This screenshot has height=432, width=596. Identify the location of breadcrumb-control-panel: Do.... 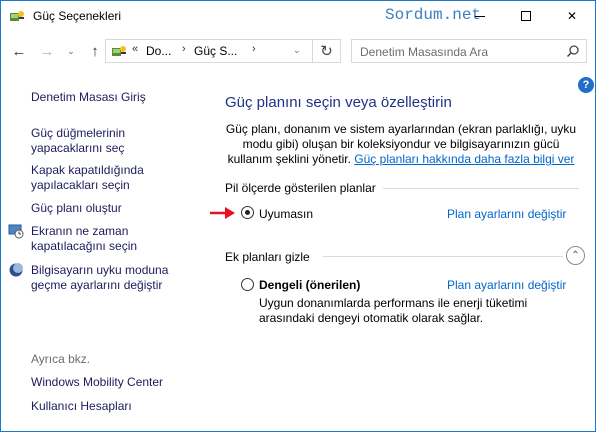
(158, 51).